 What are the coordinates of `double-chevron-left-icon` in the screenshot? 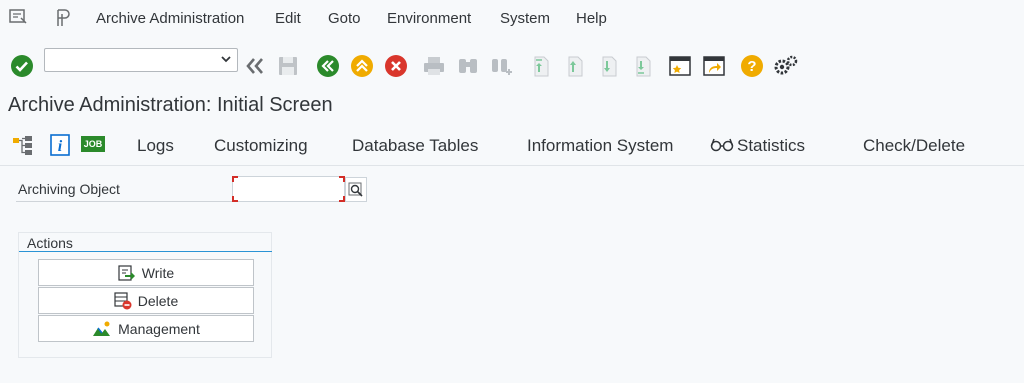 It's located at (254, 66).